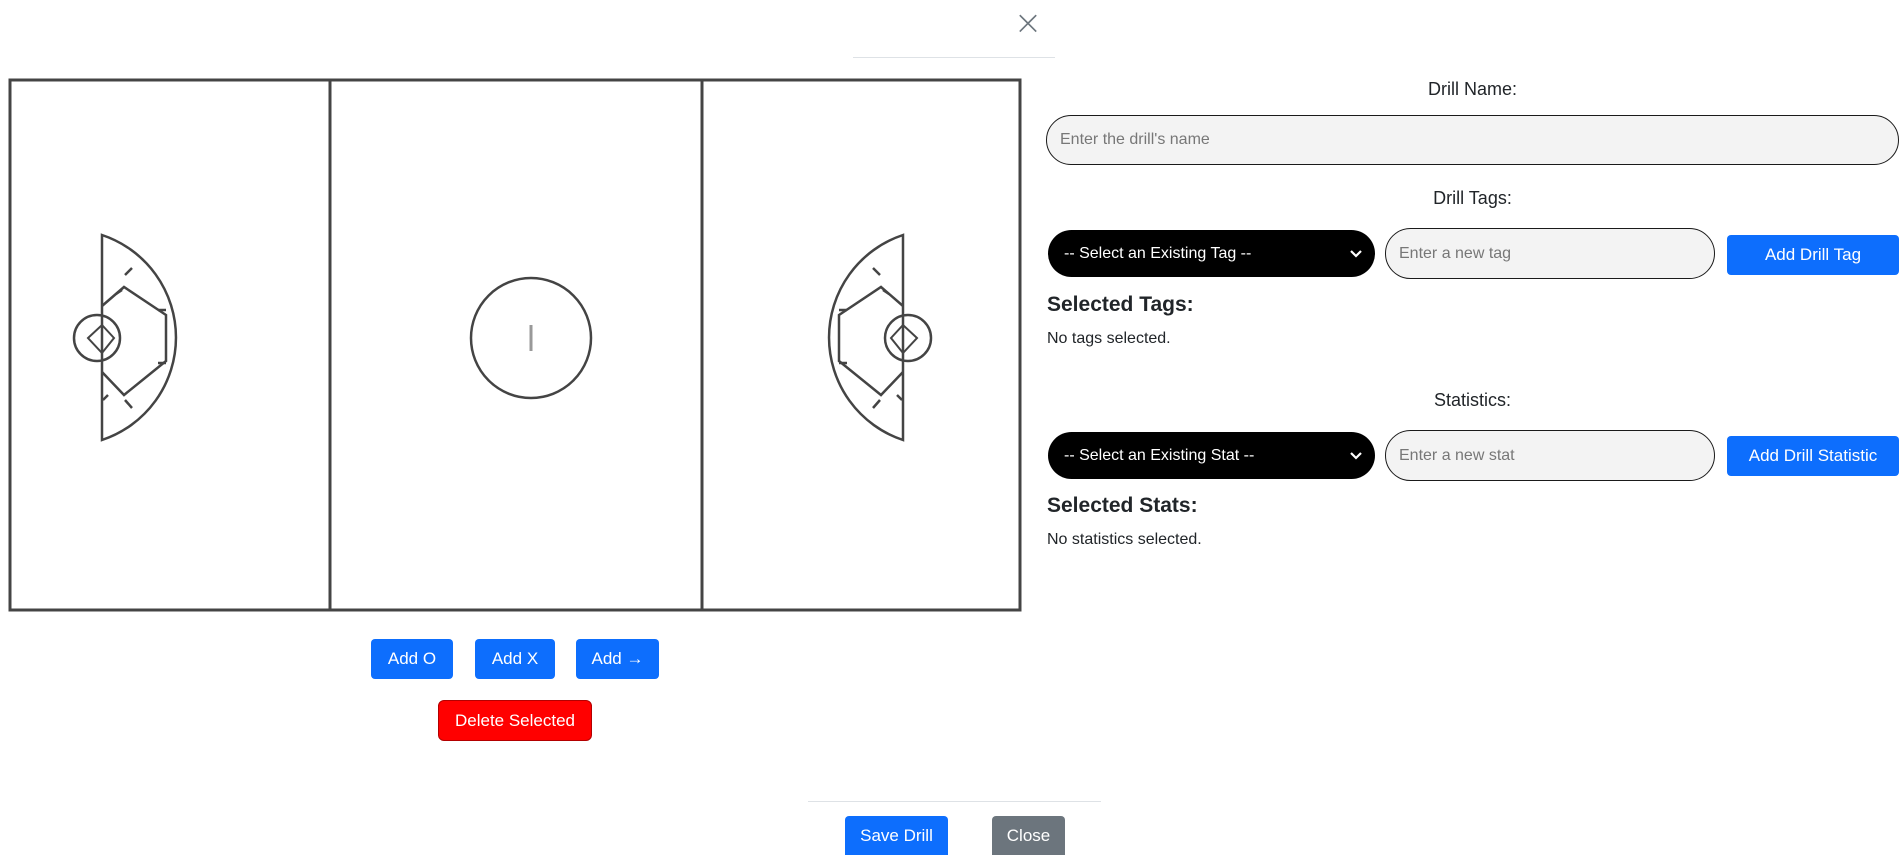 The height and width of the screenshot is (855, 1899). I want to click on drill-name-label: Drill Name:, so click(1472, 89).